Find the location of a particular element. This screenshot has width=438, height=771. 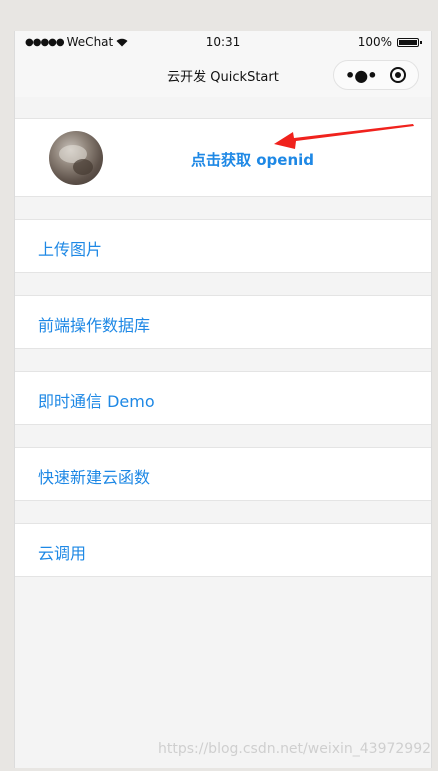

menu-item-label: 即时通信 Demo is located at coordinates (96, 401).